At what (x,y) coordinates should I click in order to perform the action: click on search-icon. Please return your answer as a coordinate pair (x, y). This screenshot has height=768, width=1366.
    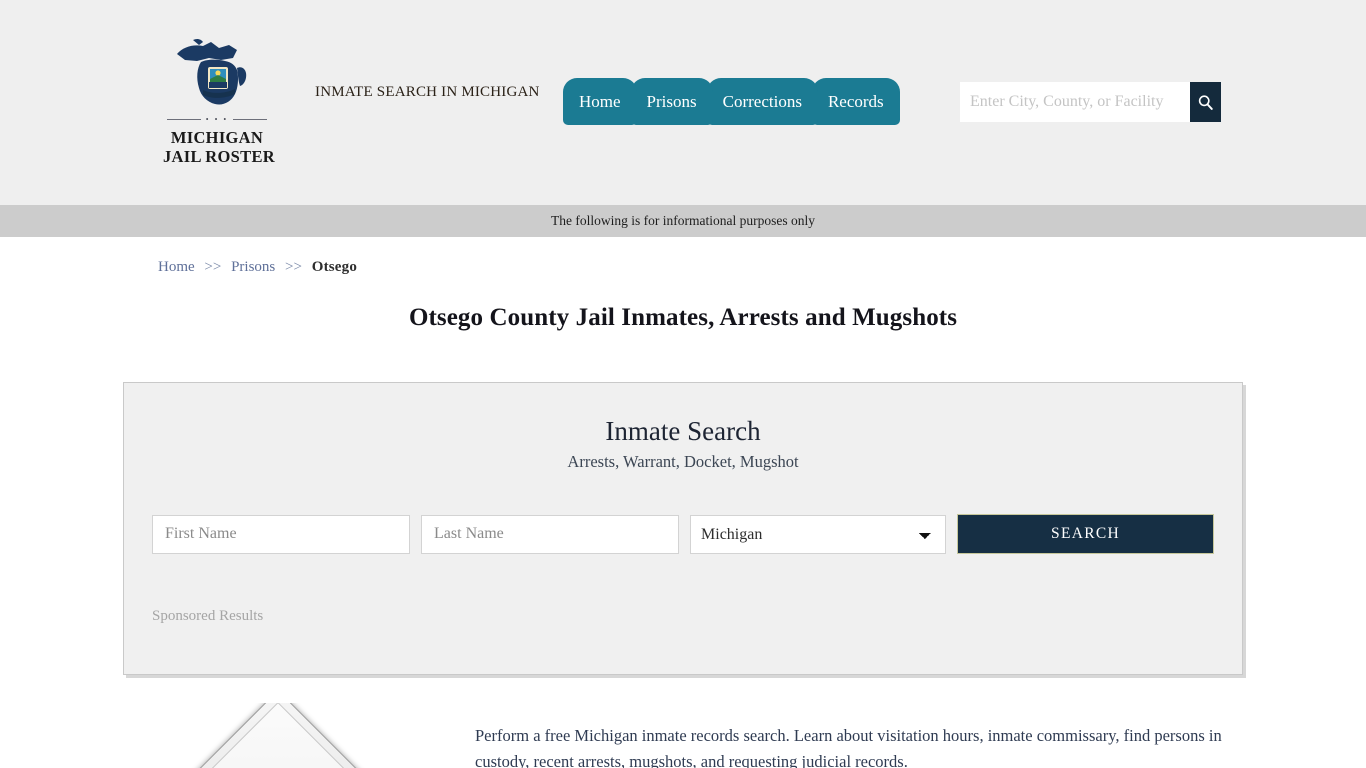
    Looking at the image, I should click on (1205, 102).